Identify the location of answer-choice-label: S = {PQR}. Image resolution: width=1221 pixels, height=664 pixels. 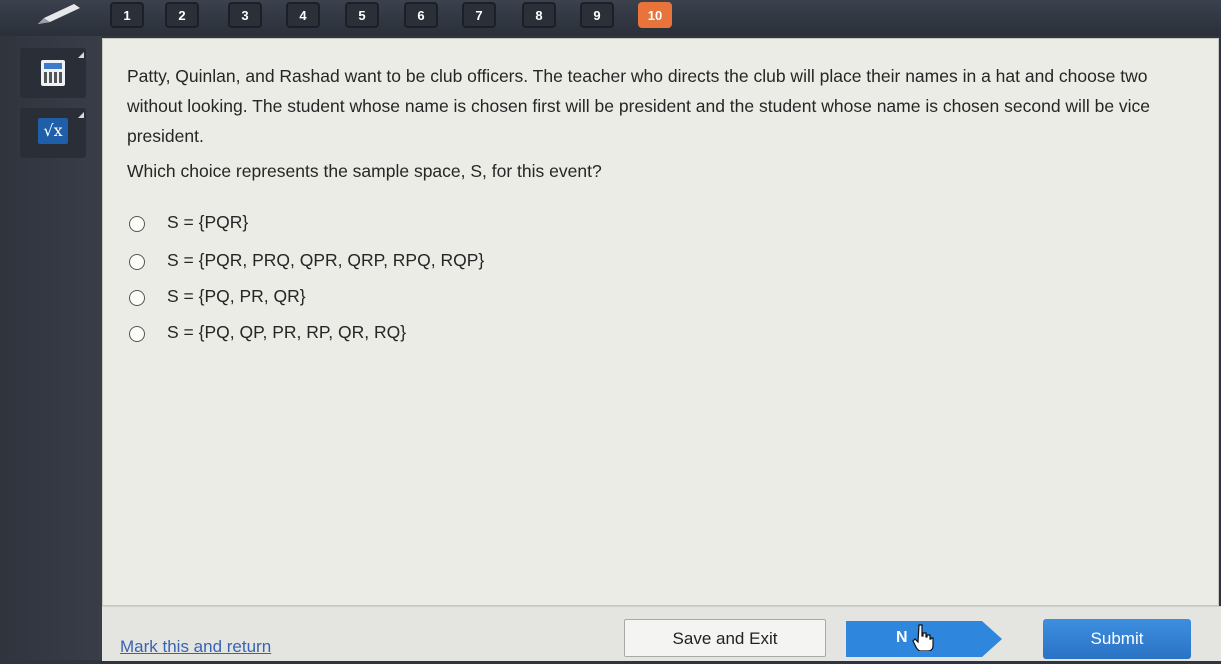
(208, 222).